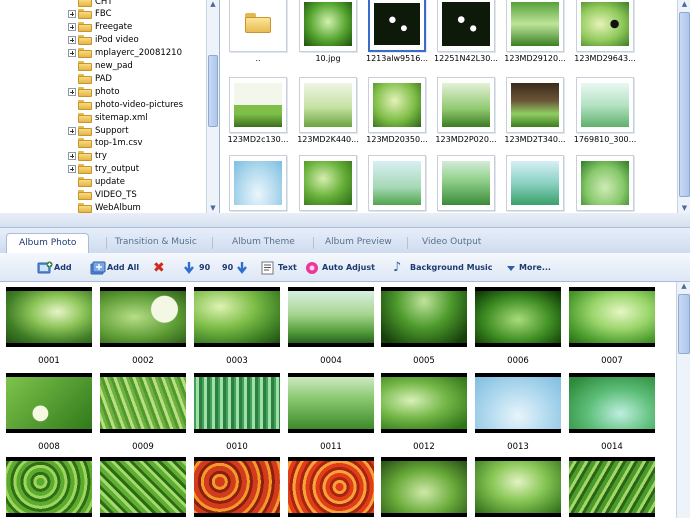 This screenshot has width=690, height=518. I want to click on tree-item: iPod video, so click(103, 40).